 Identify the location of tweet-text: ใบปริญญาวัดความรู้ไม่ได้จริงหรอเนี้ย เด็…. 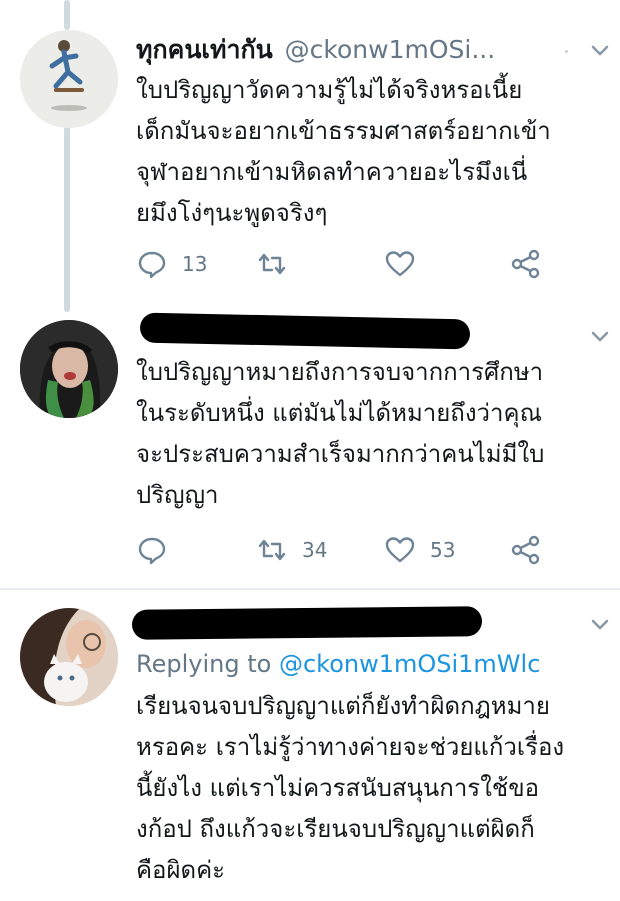
(343, 151).